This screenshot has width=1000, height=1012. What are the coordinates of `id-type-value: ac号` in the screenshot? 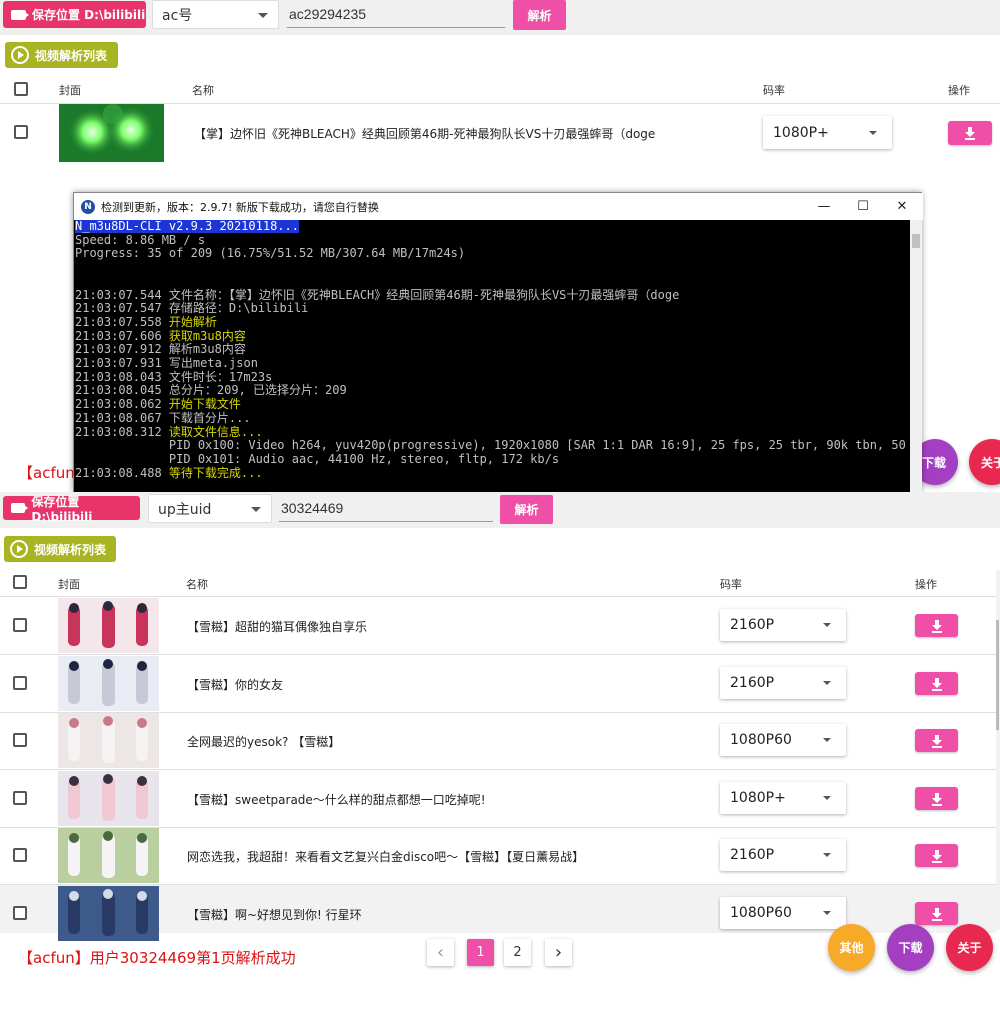 It's located at (177, 15).